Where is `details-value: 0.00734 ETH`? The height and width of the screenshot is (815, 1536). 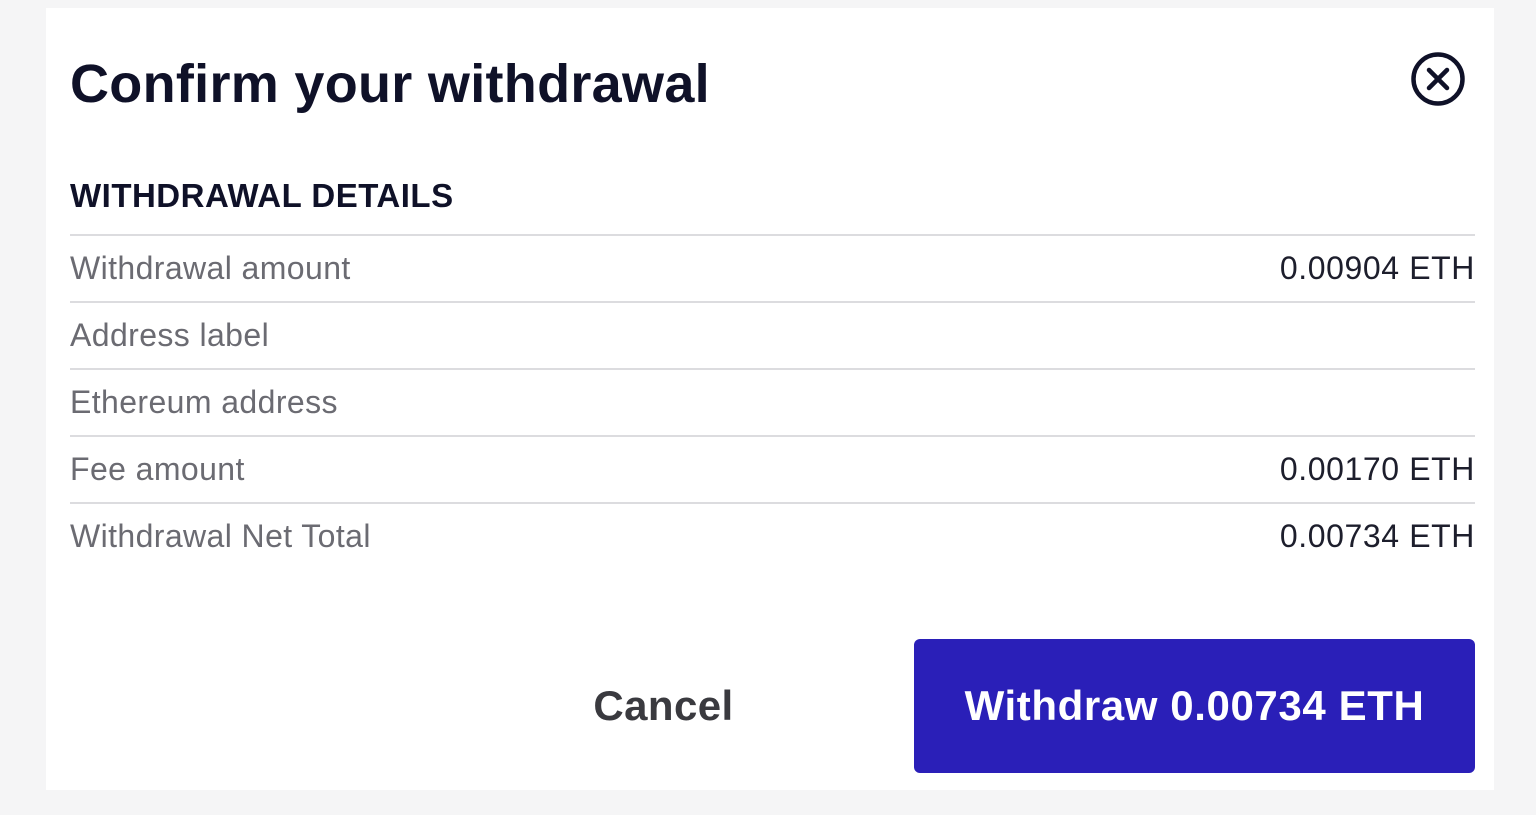
details-value: 0.00734 ETH is located at coordinates (1377, 536).